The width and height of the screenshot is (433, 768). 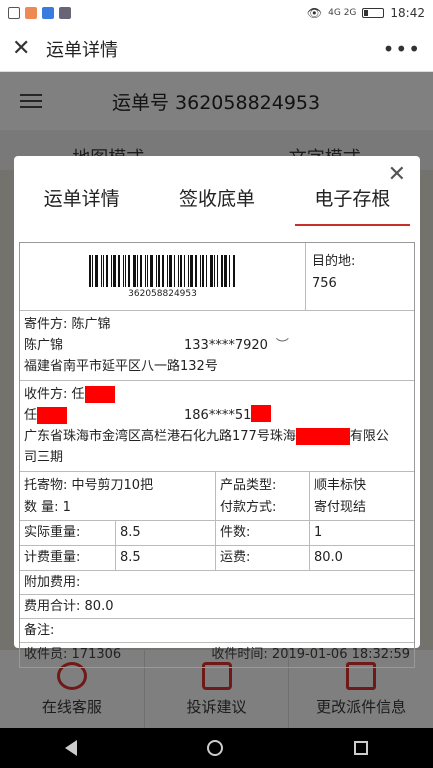 I want to click on pieces-label: 件数:, so click(x=263, y=533).